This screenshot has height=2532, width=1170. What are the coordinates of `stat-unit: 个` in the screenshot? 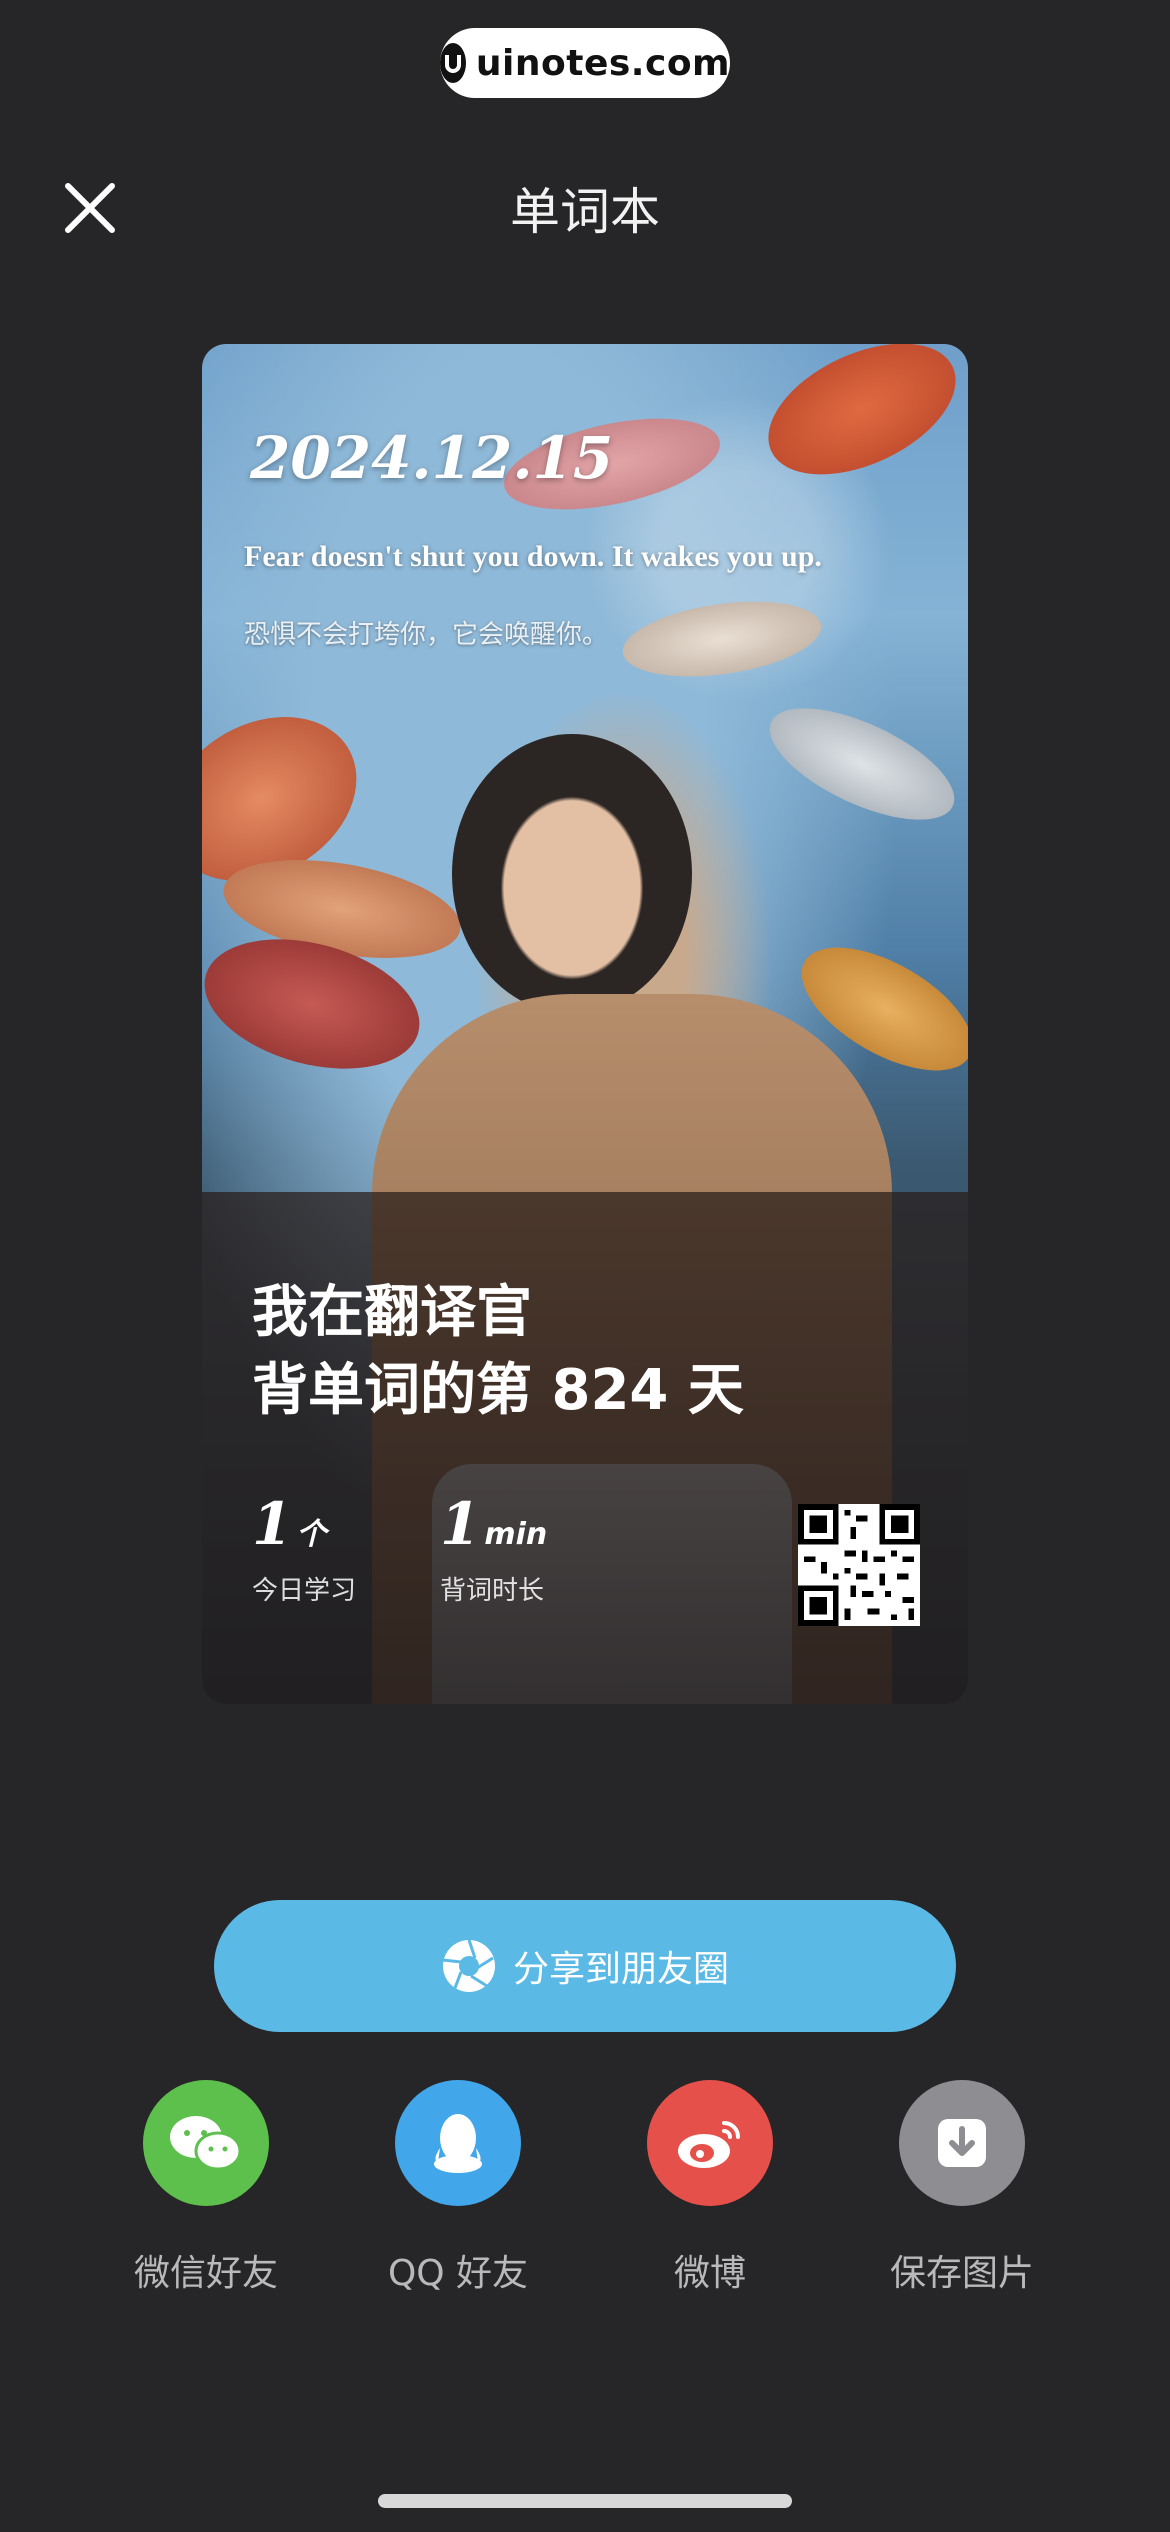 It's located at (311, 1534).